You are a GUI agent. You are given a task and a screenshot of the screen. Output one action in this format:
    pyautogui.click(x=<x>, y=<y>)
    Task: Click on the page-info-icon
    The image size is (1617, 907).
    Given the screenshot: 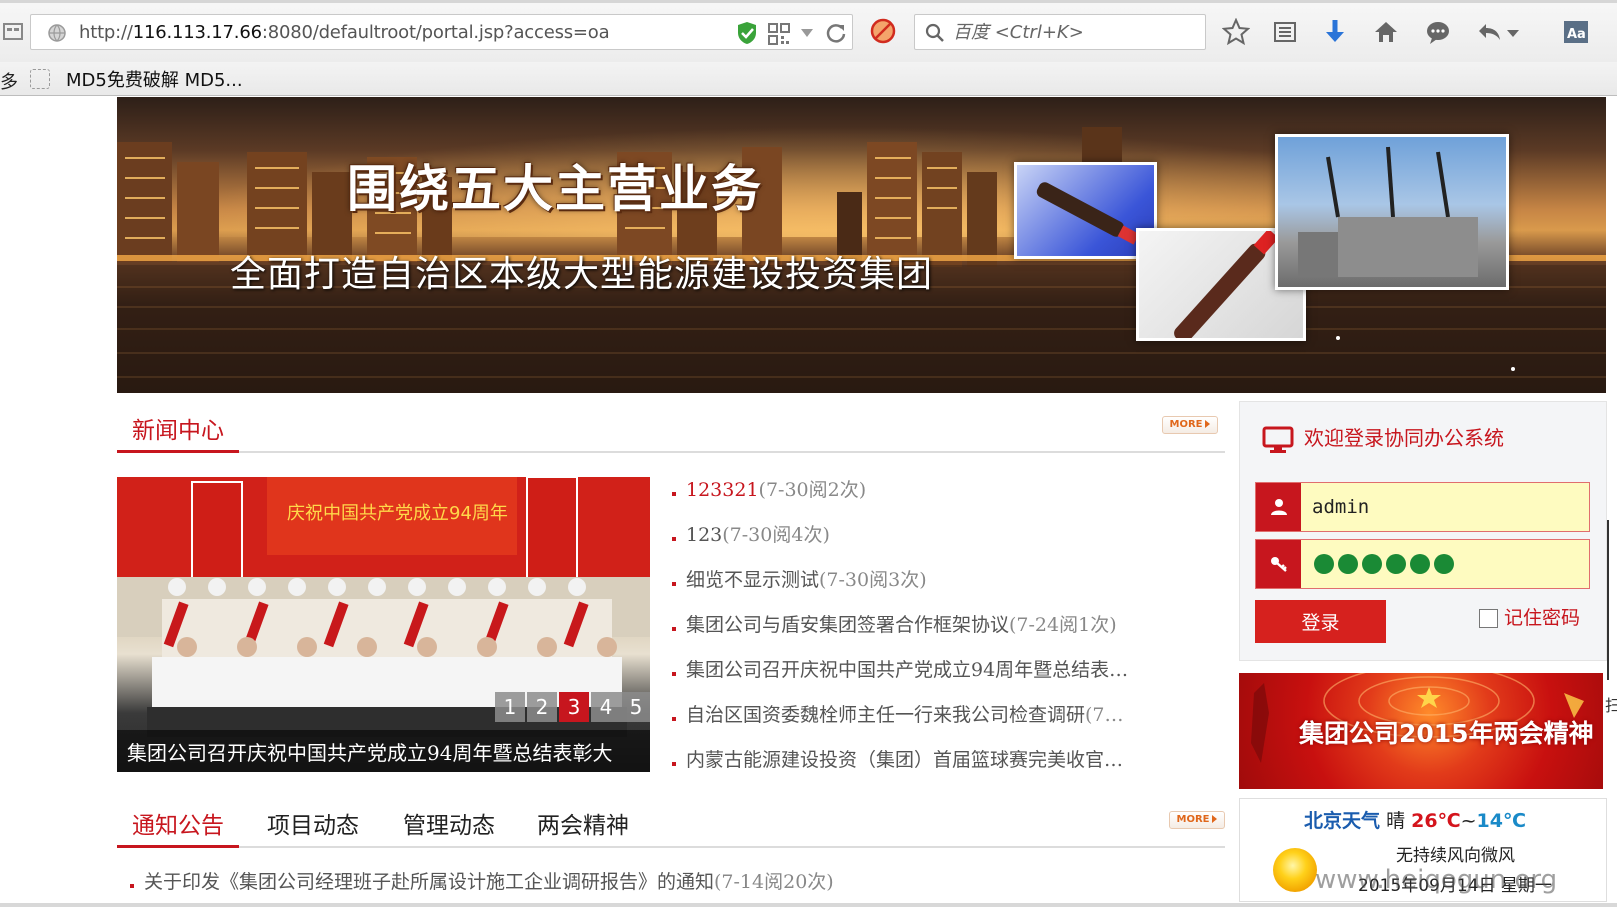 What is the action you would take?
    pyautogui.click(x=13, y=31)
    